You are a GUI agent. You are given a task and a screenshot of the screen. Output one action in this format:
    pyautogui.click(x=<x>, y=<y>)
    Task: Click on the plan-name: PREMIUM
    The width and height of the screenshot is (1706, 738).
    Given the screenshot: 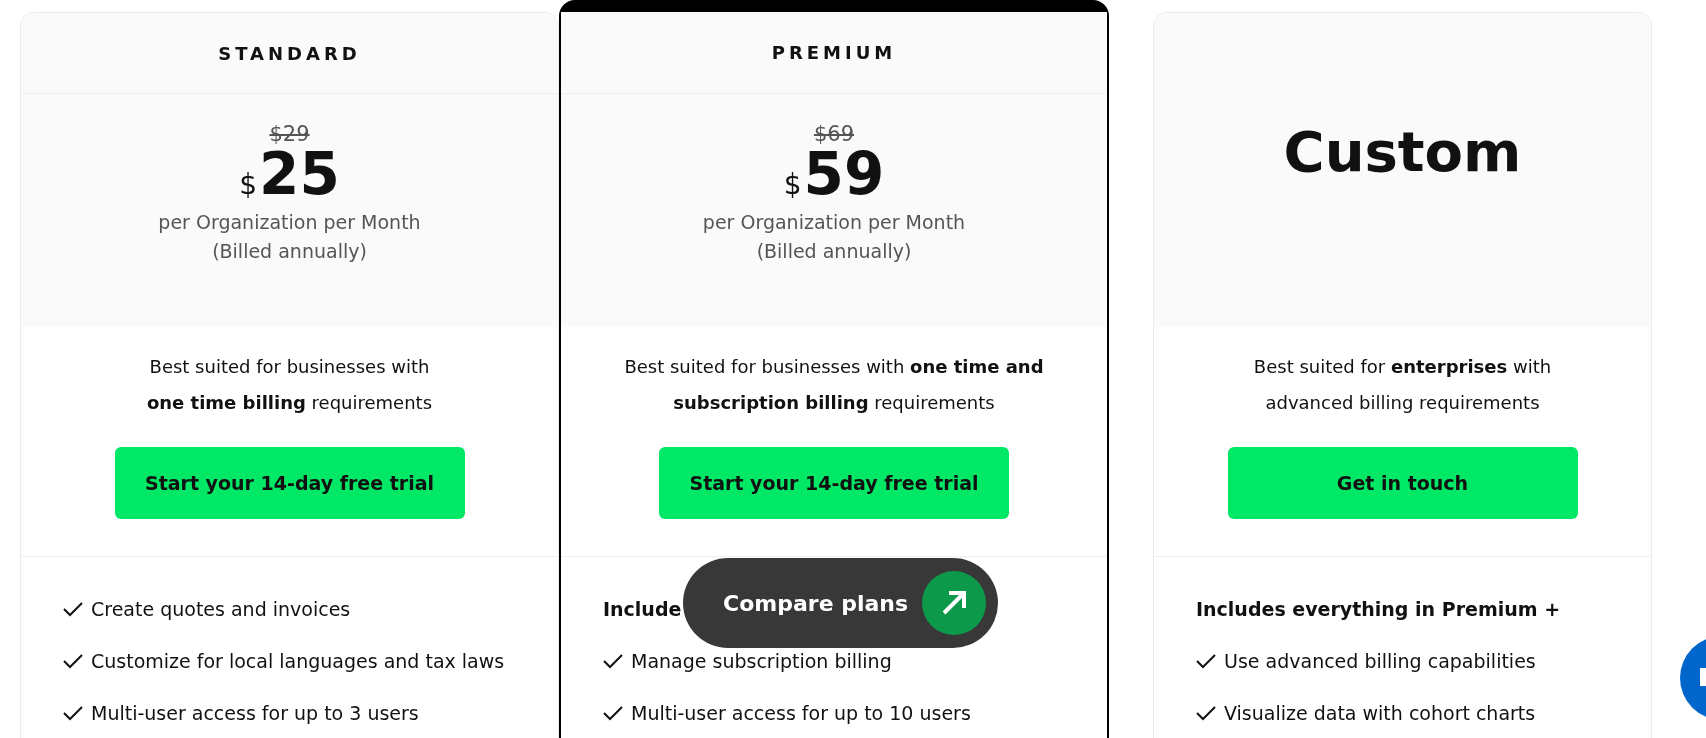 What is the action you would take?
    pyautogui.click(x=834, y=52)
    